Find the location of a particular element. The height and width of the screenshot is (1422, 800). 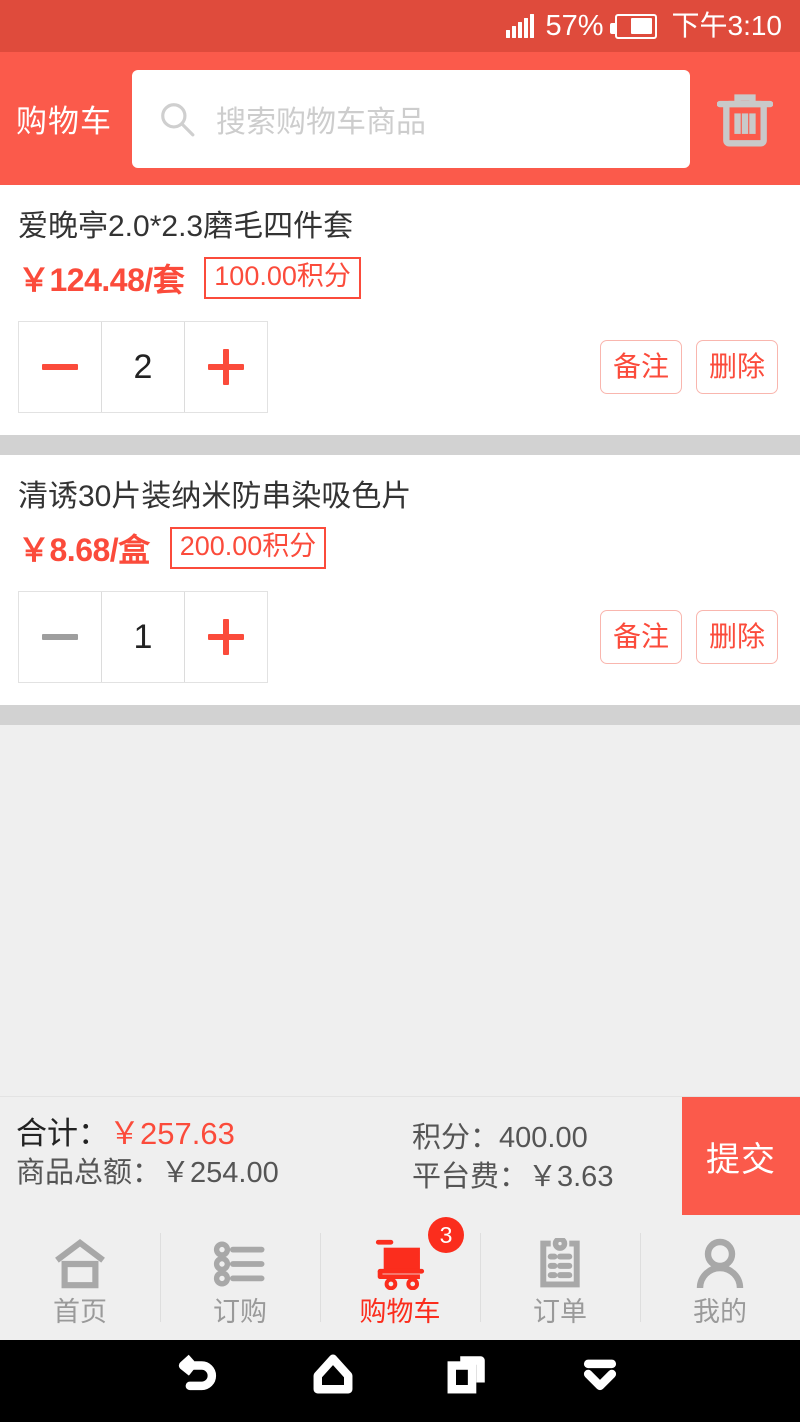

clear-cart-button is located at coordinates (745, 119).